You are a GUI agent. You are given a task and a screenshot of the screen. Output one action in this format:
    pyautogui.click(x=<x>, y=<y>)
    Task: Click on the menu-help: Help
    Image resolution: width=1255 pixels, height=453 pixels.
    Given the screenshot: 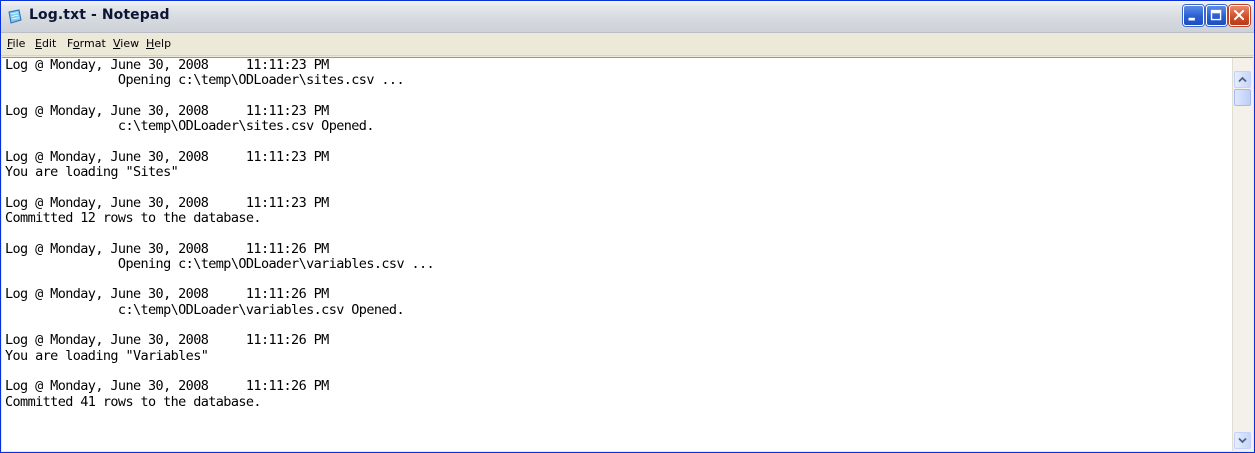 What is the action you would take?
    pyautogui.click(x=158, y=43)
    